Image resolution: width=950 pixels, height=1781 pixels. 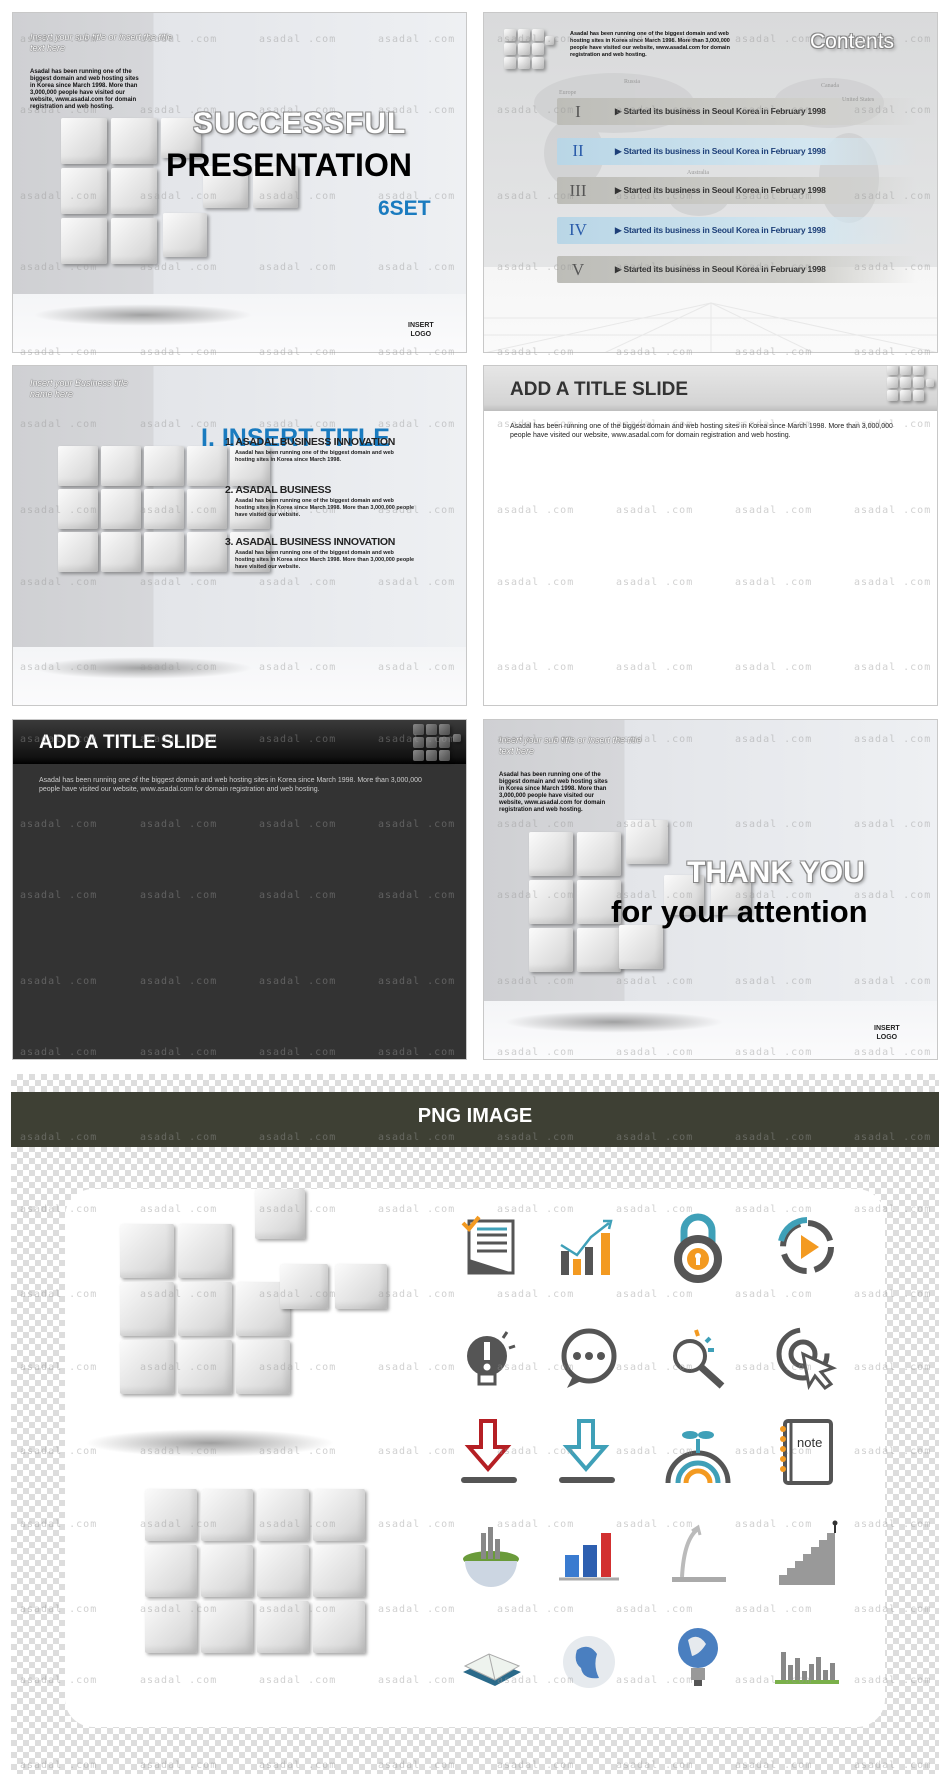 What do you see at coordinates (491, 1358) in the screenshot?
I see `lightbulb-alert-icon` at bounding box center [491, 1358].